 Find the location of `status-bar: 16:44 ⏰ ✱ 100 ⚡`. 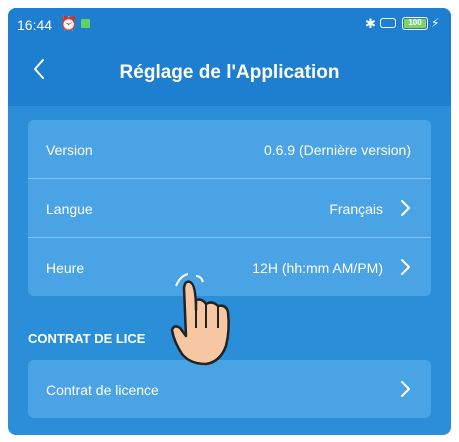

status-bar: 16:44 ⏰ ✱ 100 ⚡ is located at coordinates (229, 25).